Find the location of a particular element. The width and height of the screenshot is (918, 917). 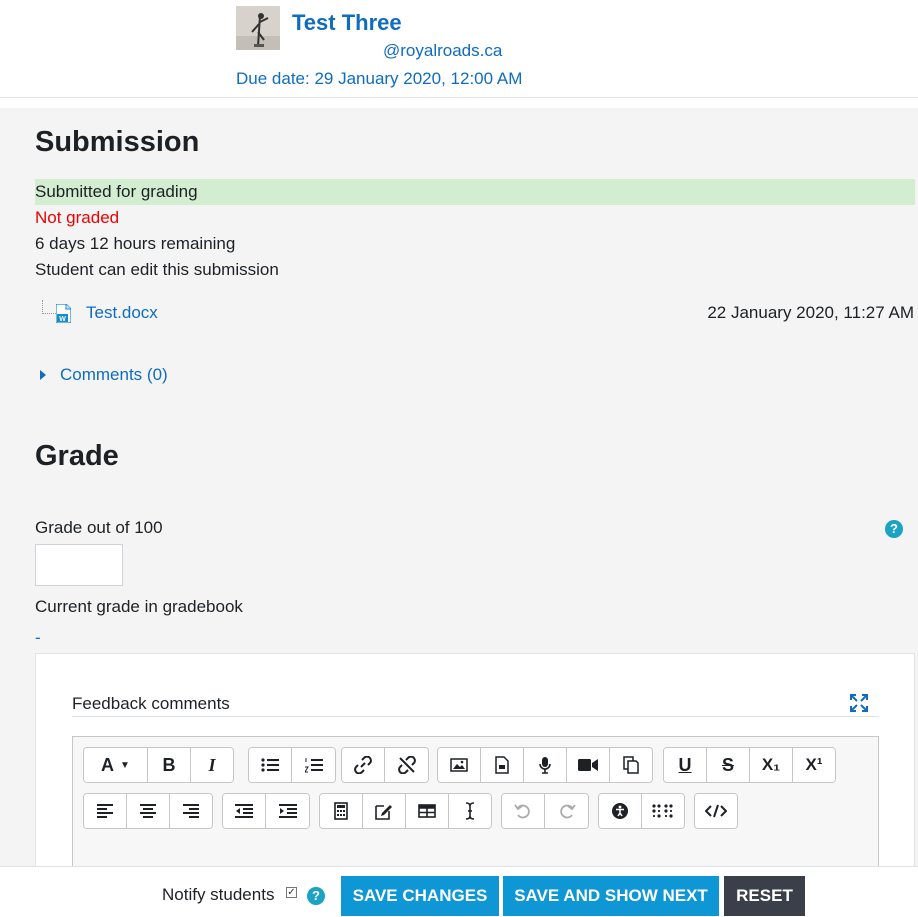

numbered-list-button is located at coordinates (313, 765).